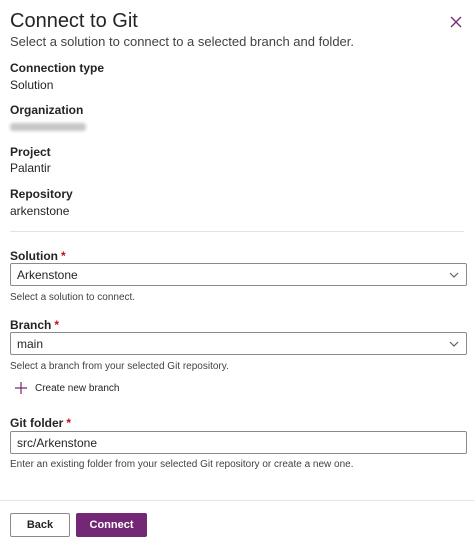 This screenshot has width=474, height=545. What do you see at coordinates (30, 152) in the screenshot?
I see `project-label: Project` at bounding box center [30, 152].